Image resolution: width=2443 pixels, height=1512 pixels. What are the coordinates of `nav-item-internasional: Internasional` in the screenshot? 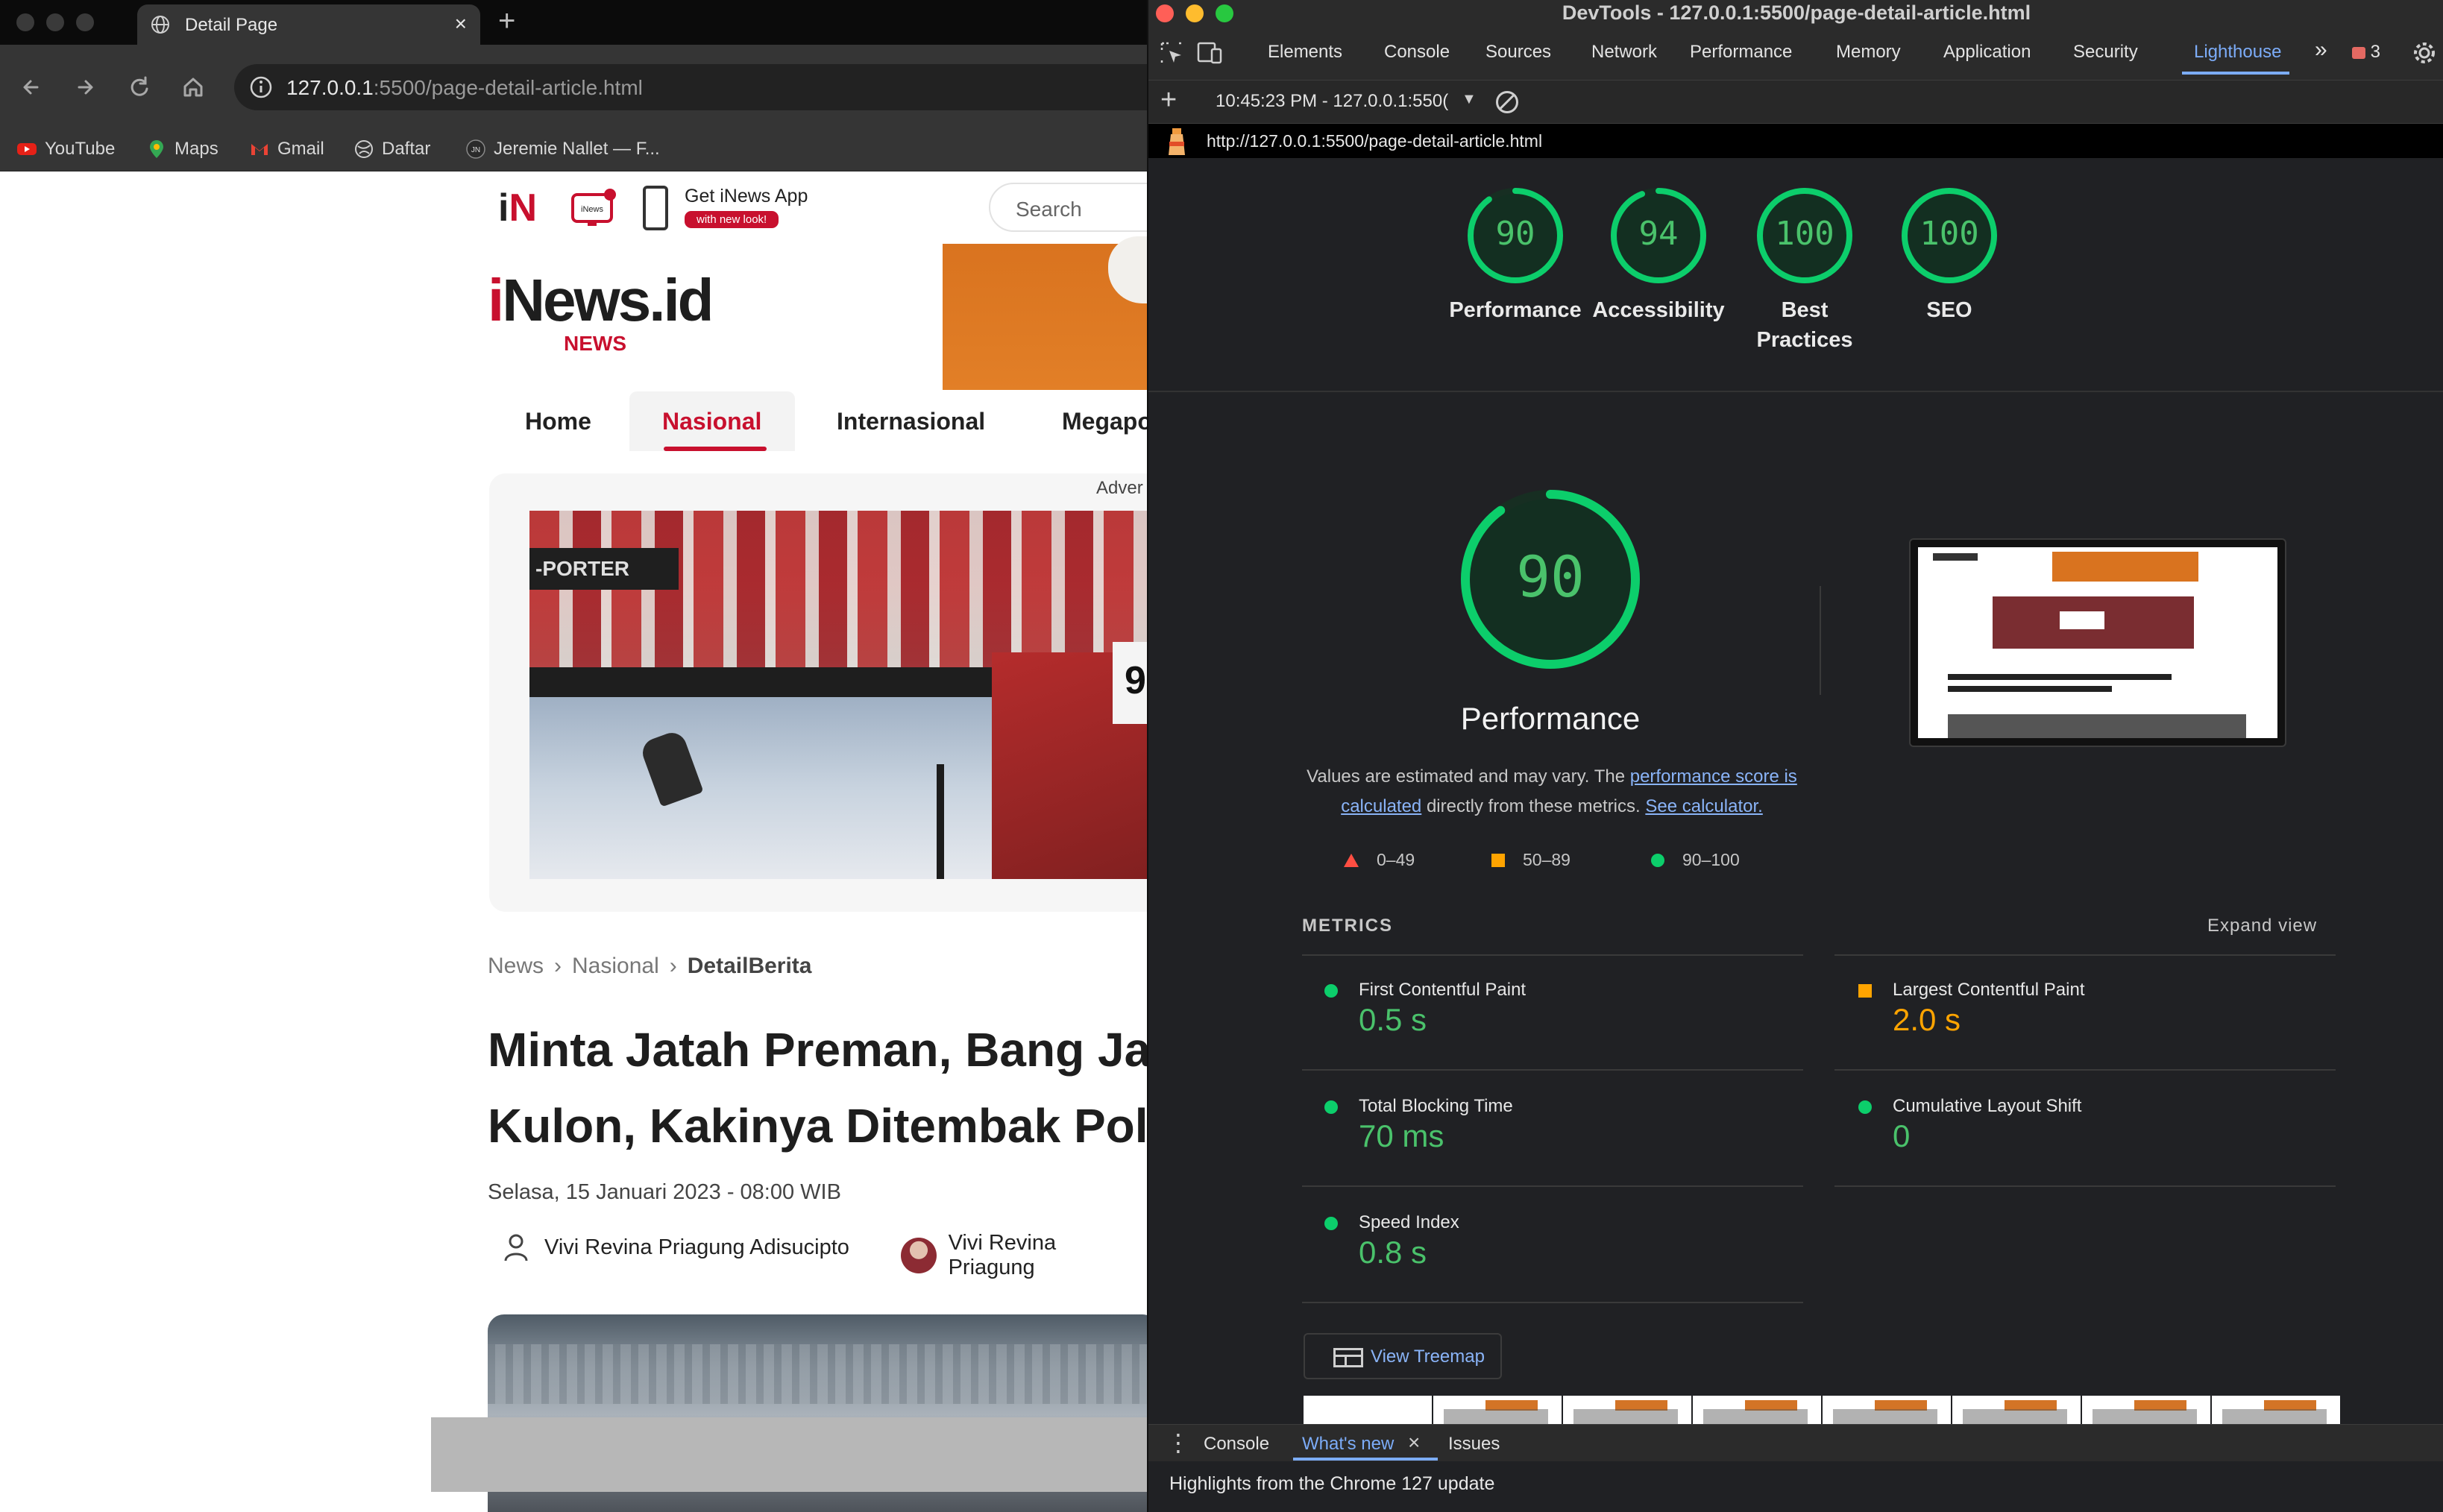 It's located at (911, 421).